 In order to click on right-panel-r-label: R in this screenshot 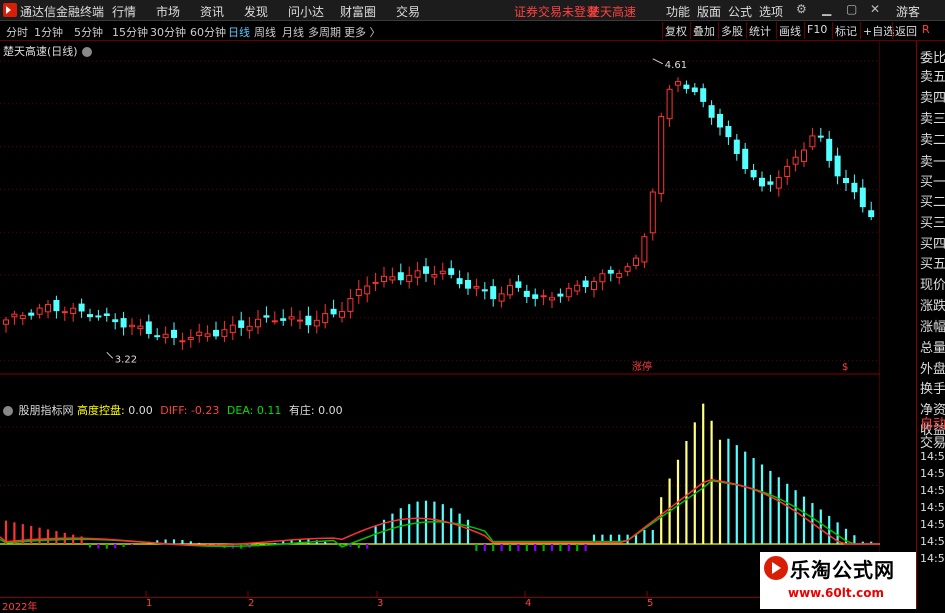, I will do `click(926, 29)`.